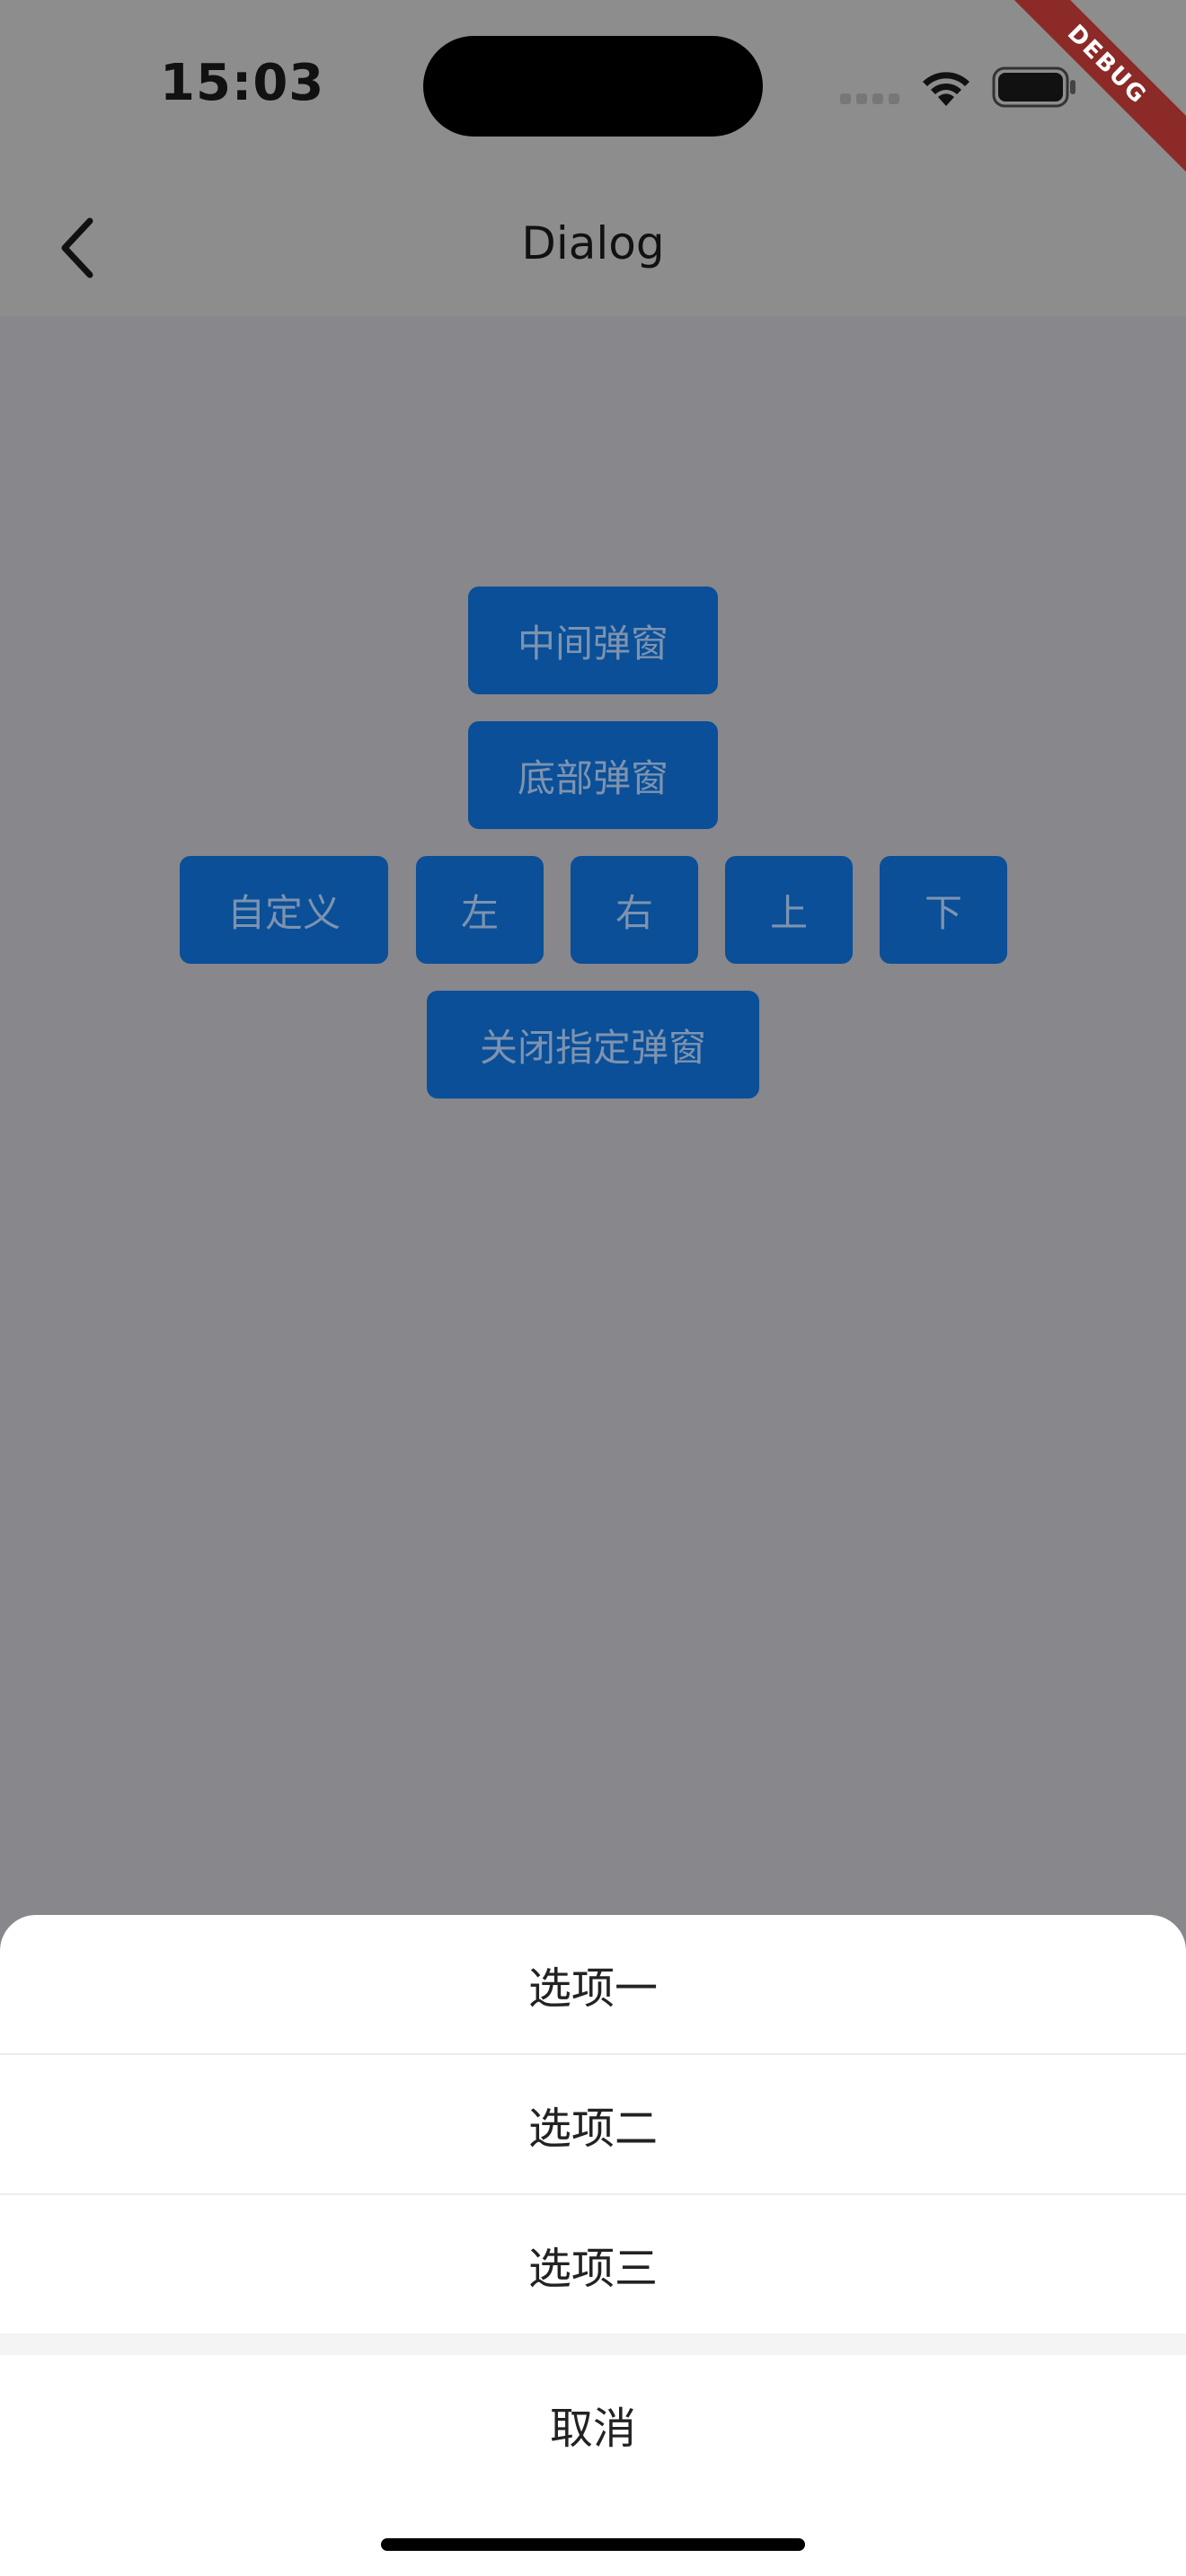  I want to click on bottom-dialog-button: 底部弹窗, so click(593, 775).